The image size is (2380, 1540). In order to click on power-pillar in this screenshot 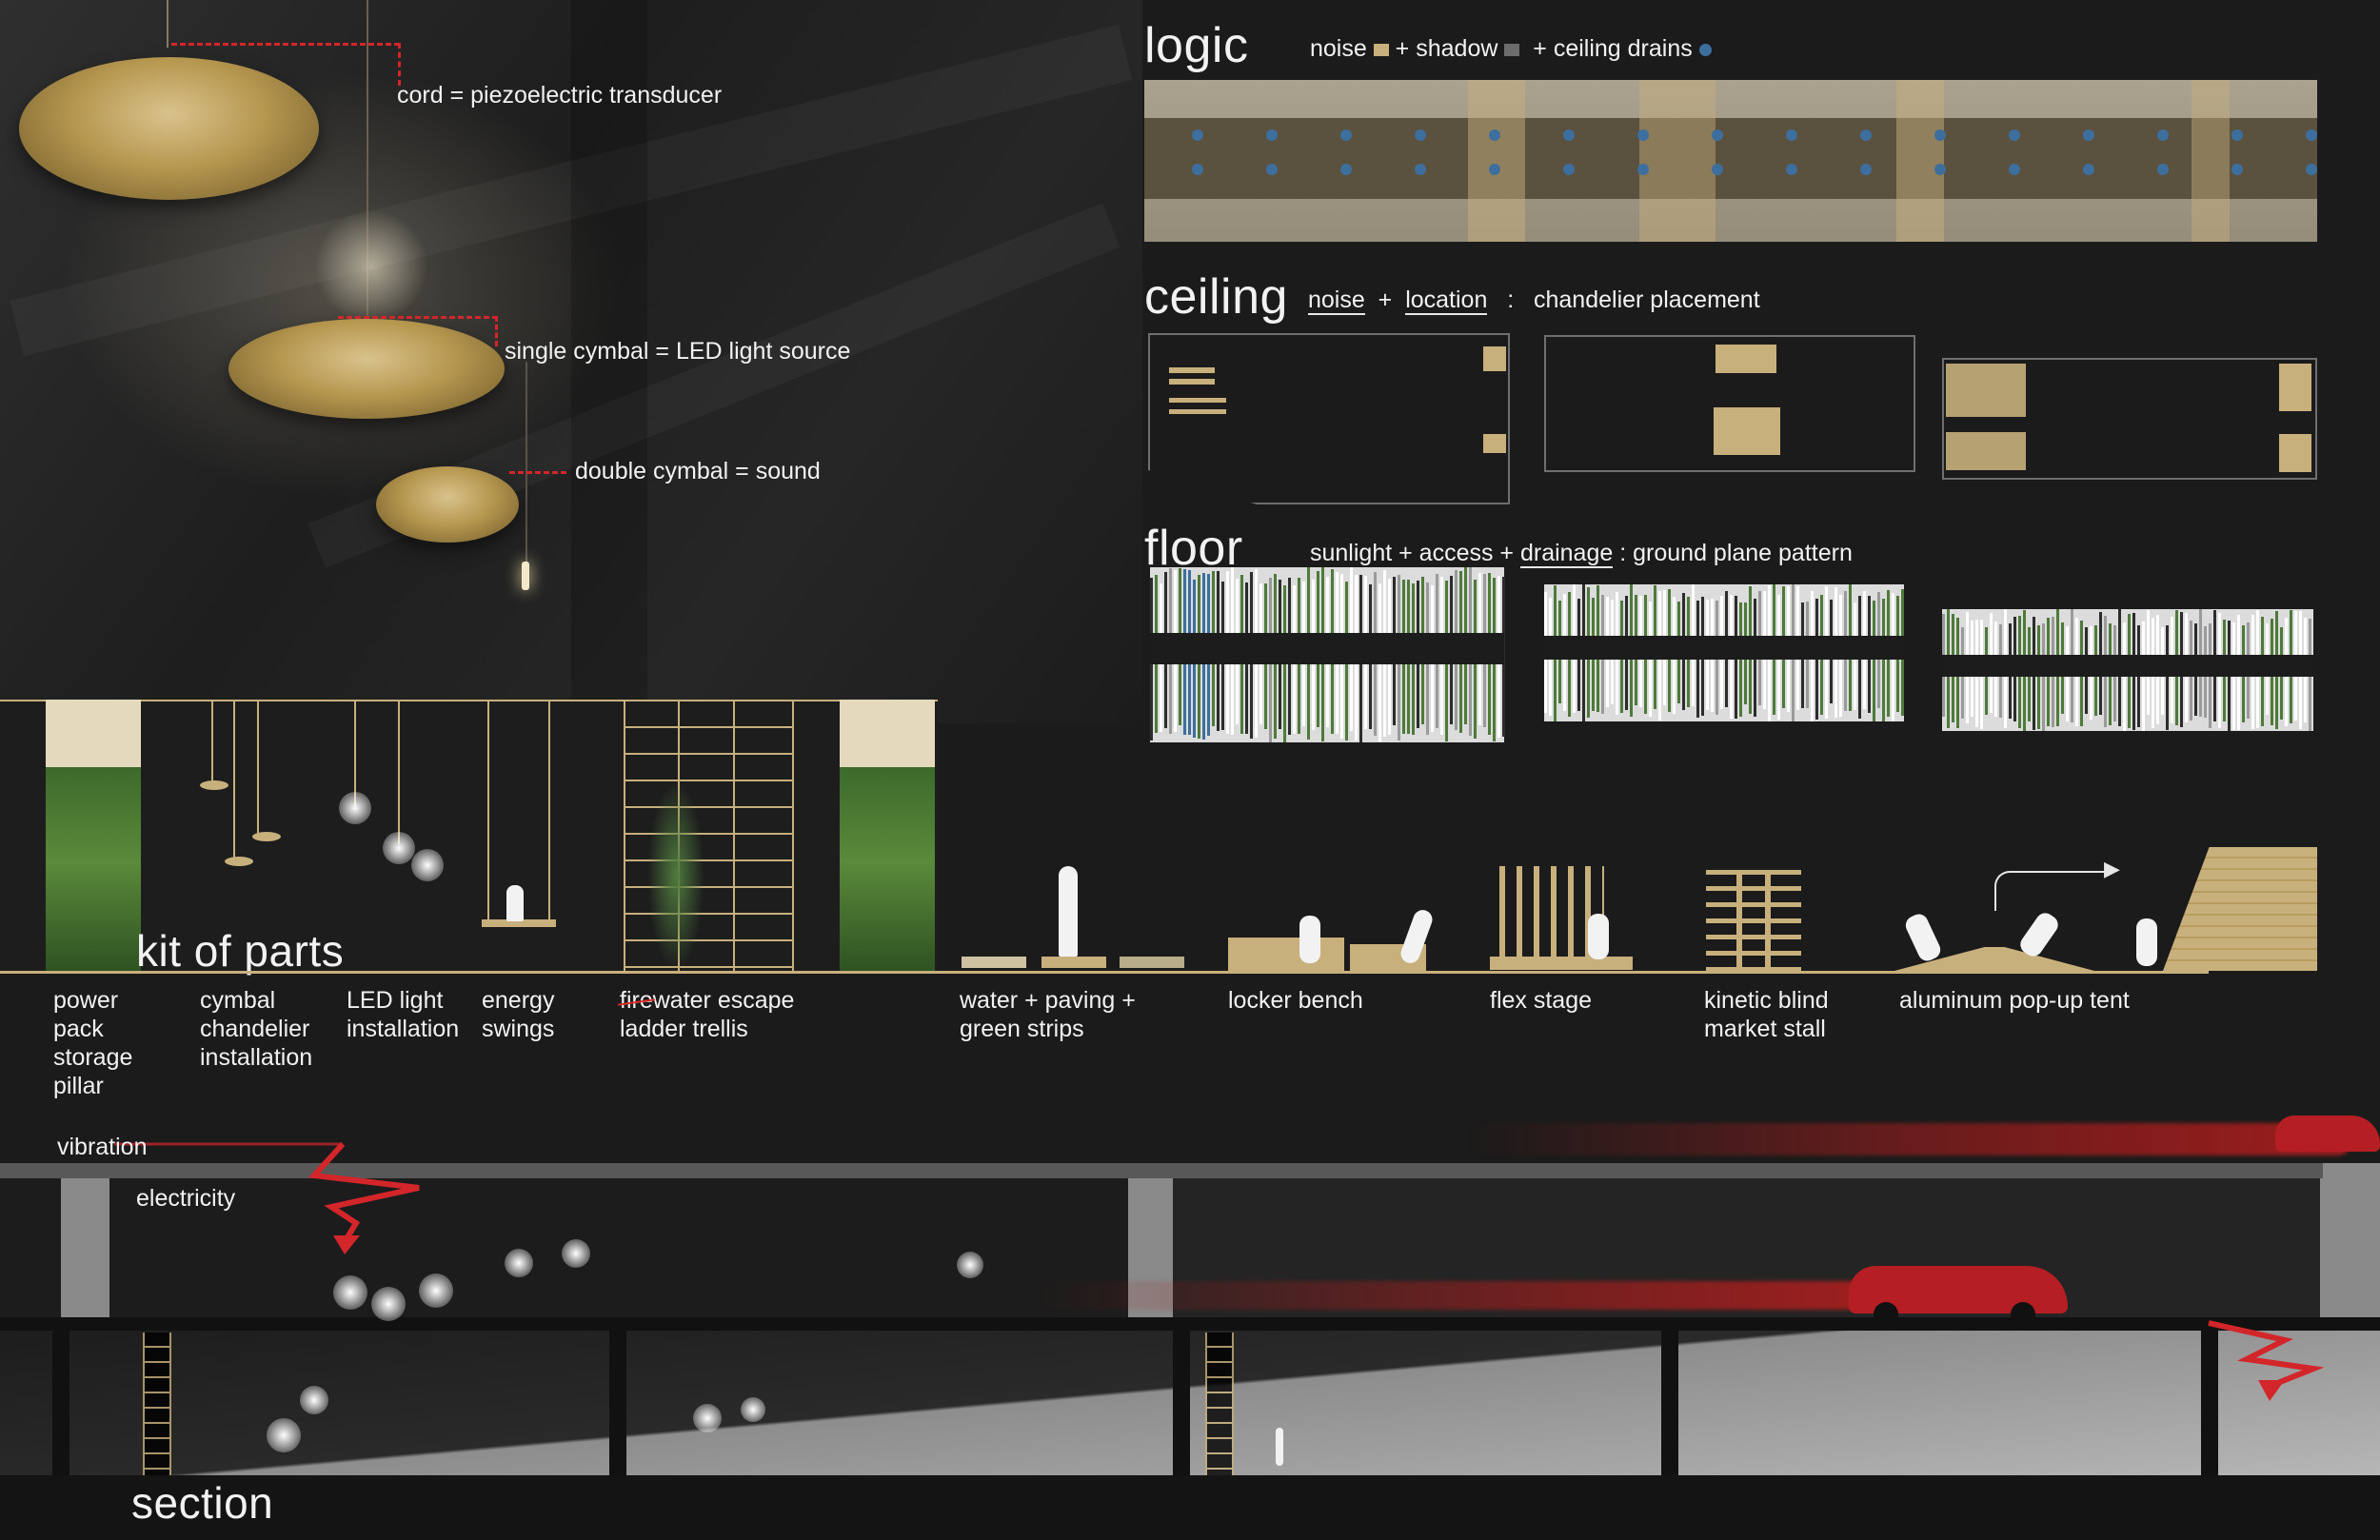, I will do `click(887, 835)`.